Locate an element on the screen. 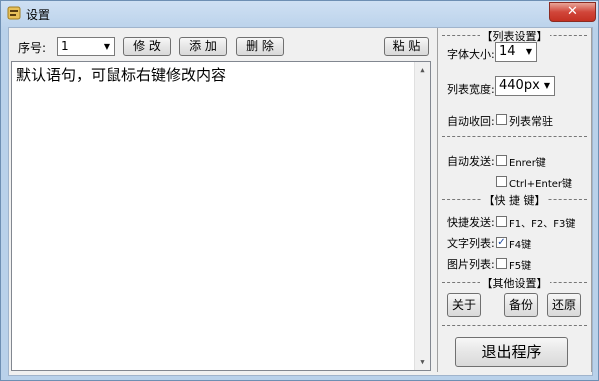  edit-button: 修 改 is located at coordinates (147, 46).